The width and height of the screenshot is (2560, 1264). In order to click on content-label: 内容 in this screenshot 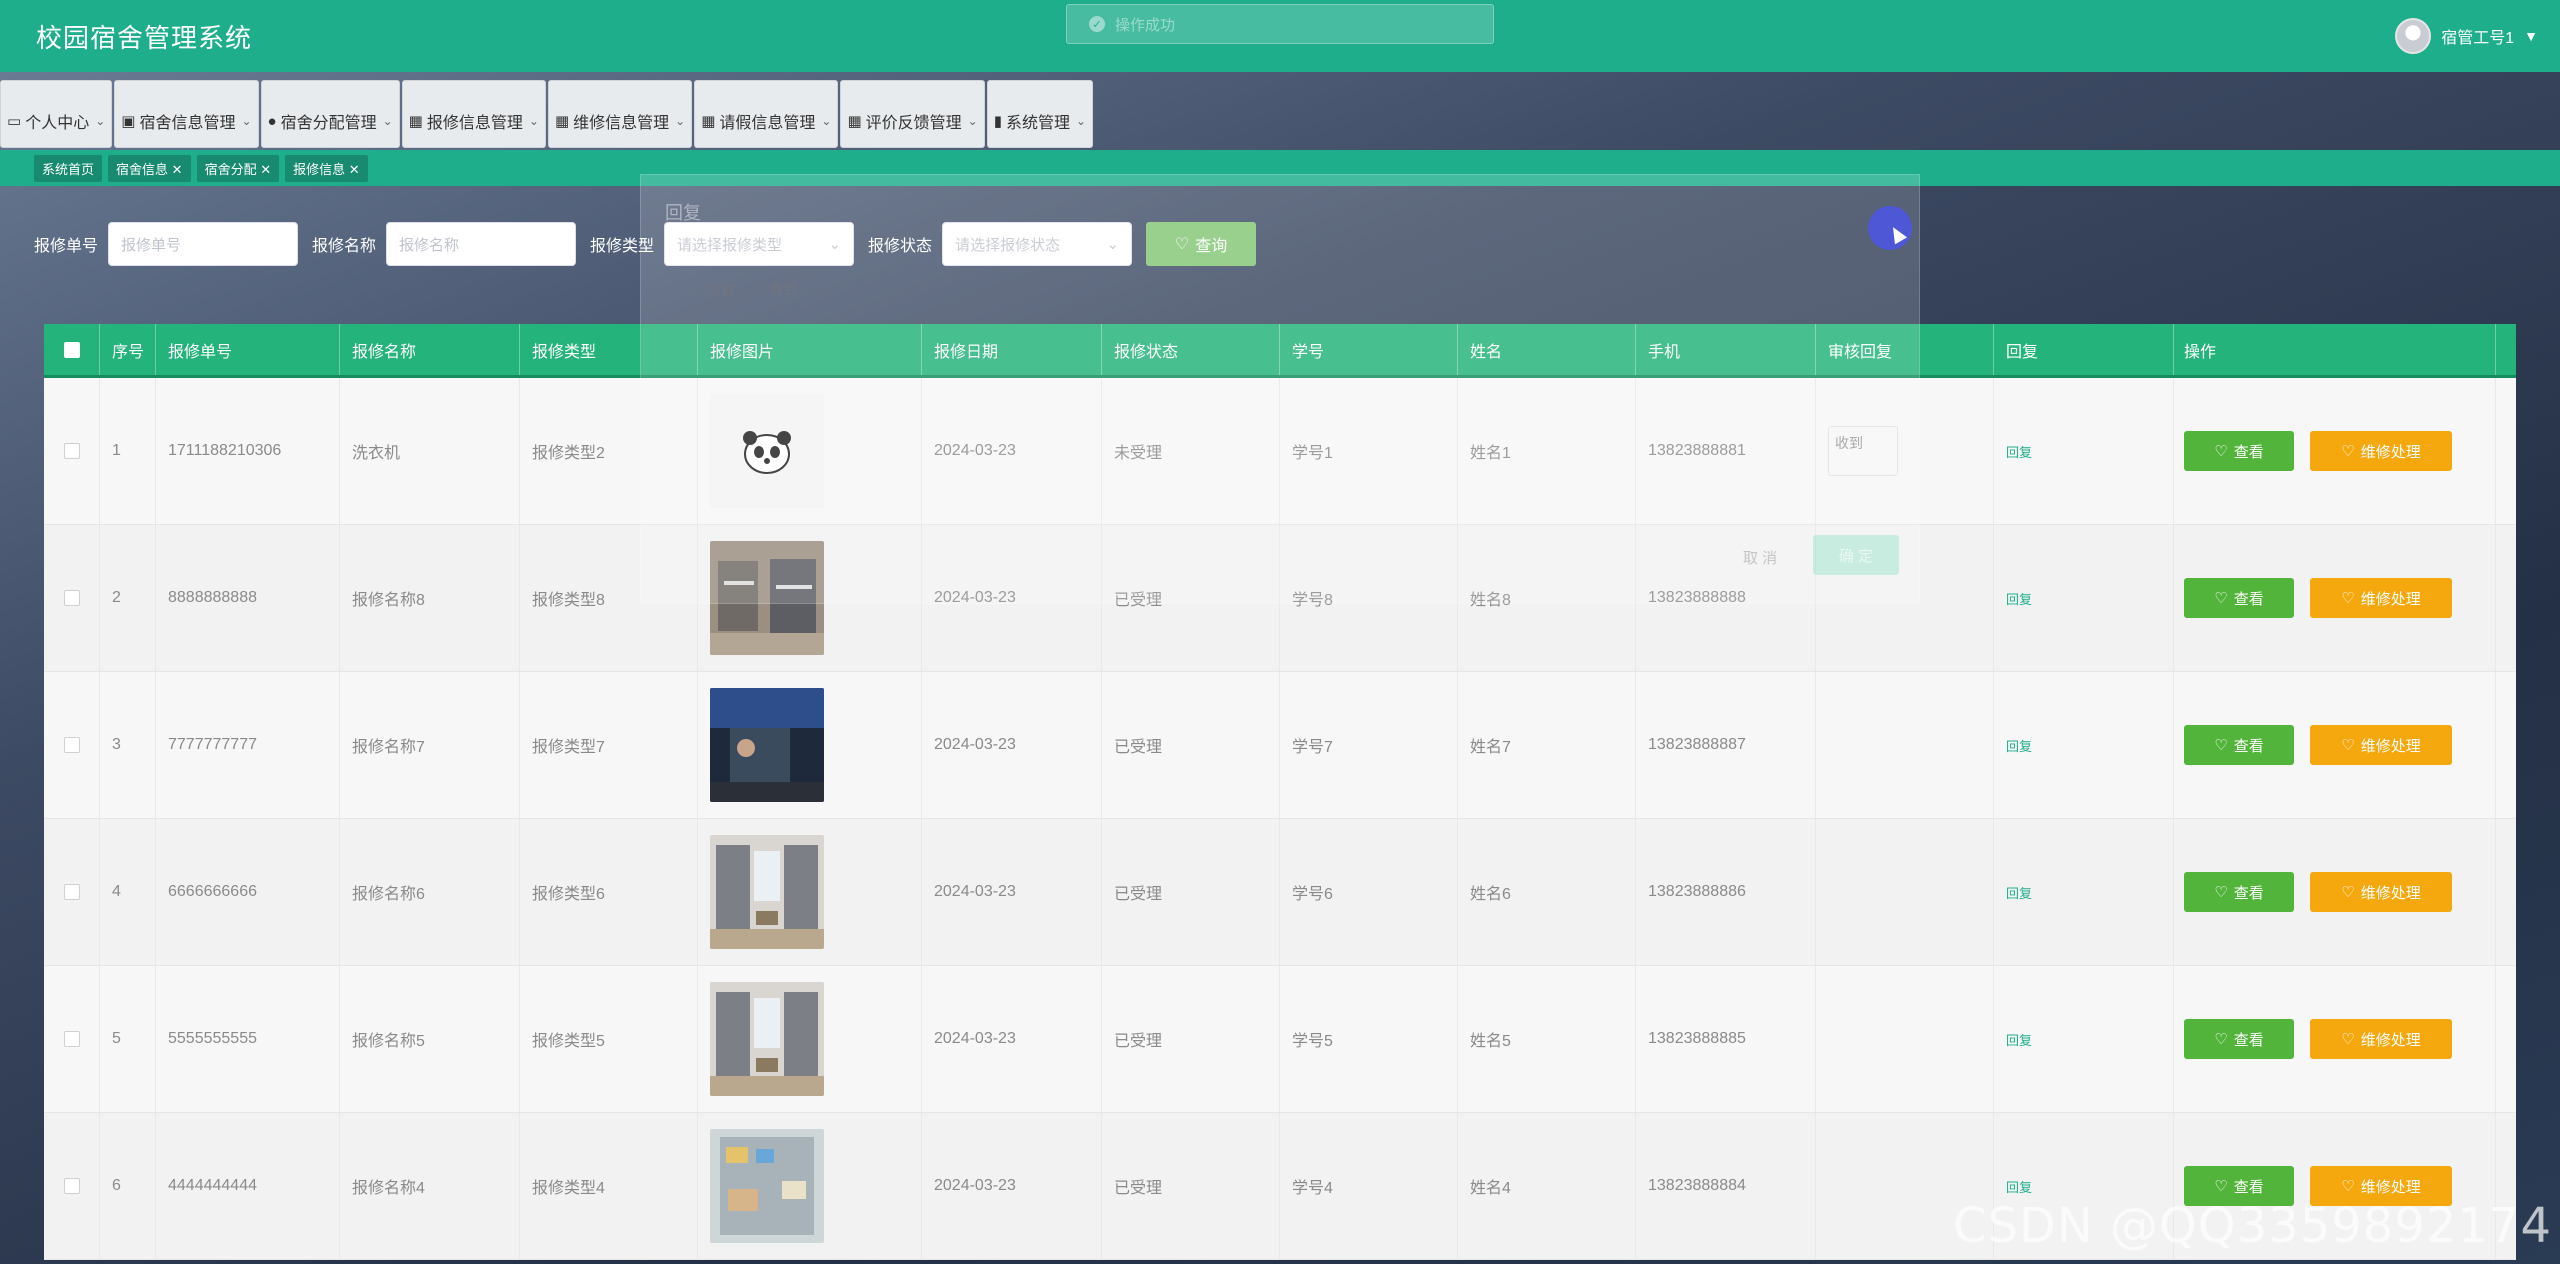, I will do `click(721, 291)`.